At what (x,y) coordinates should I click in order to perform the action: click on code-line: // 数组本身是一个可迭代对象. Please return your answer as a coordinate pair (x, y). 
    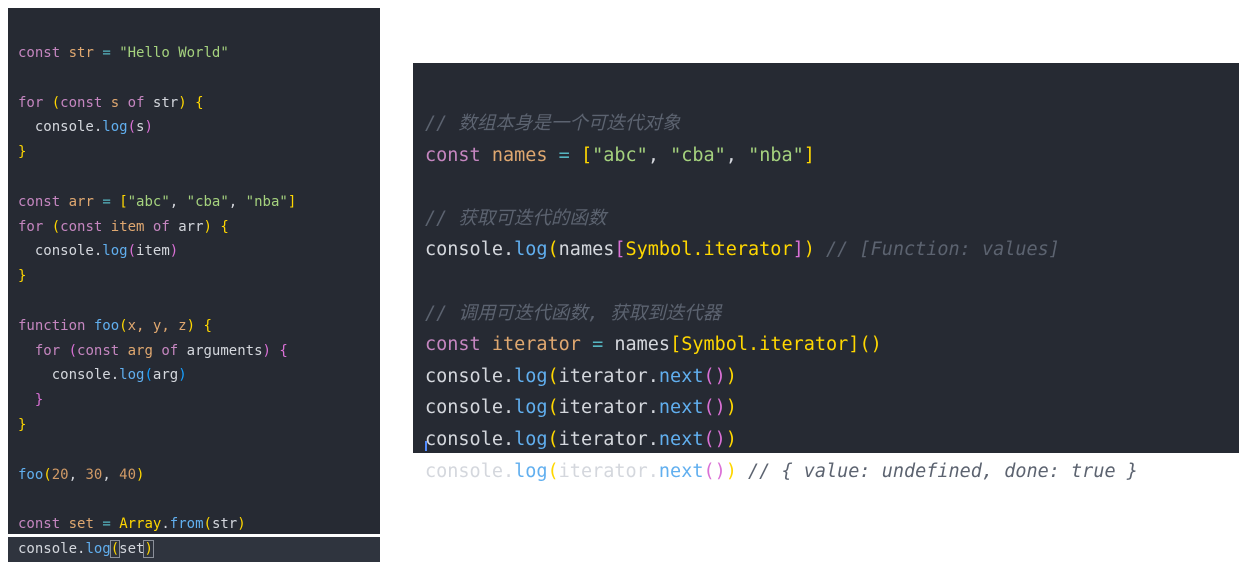
    Looking at the image, I should click on (826, 124).